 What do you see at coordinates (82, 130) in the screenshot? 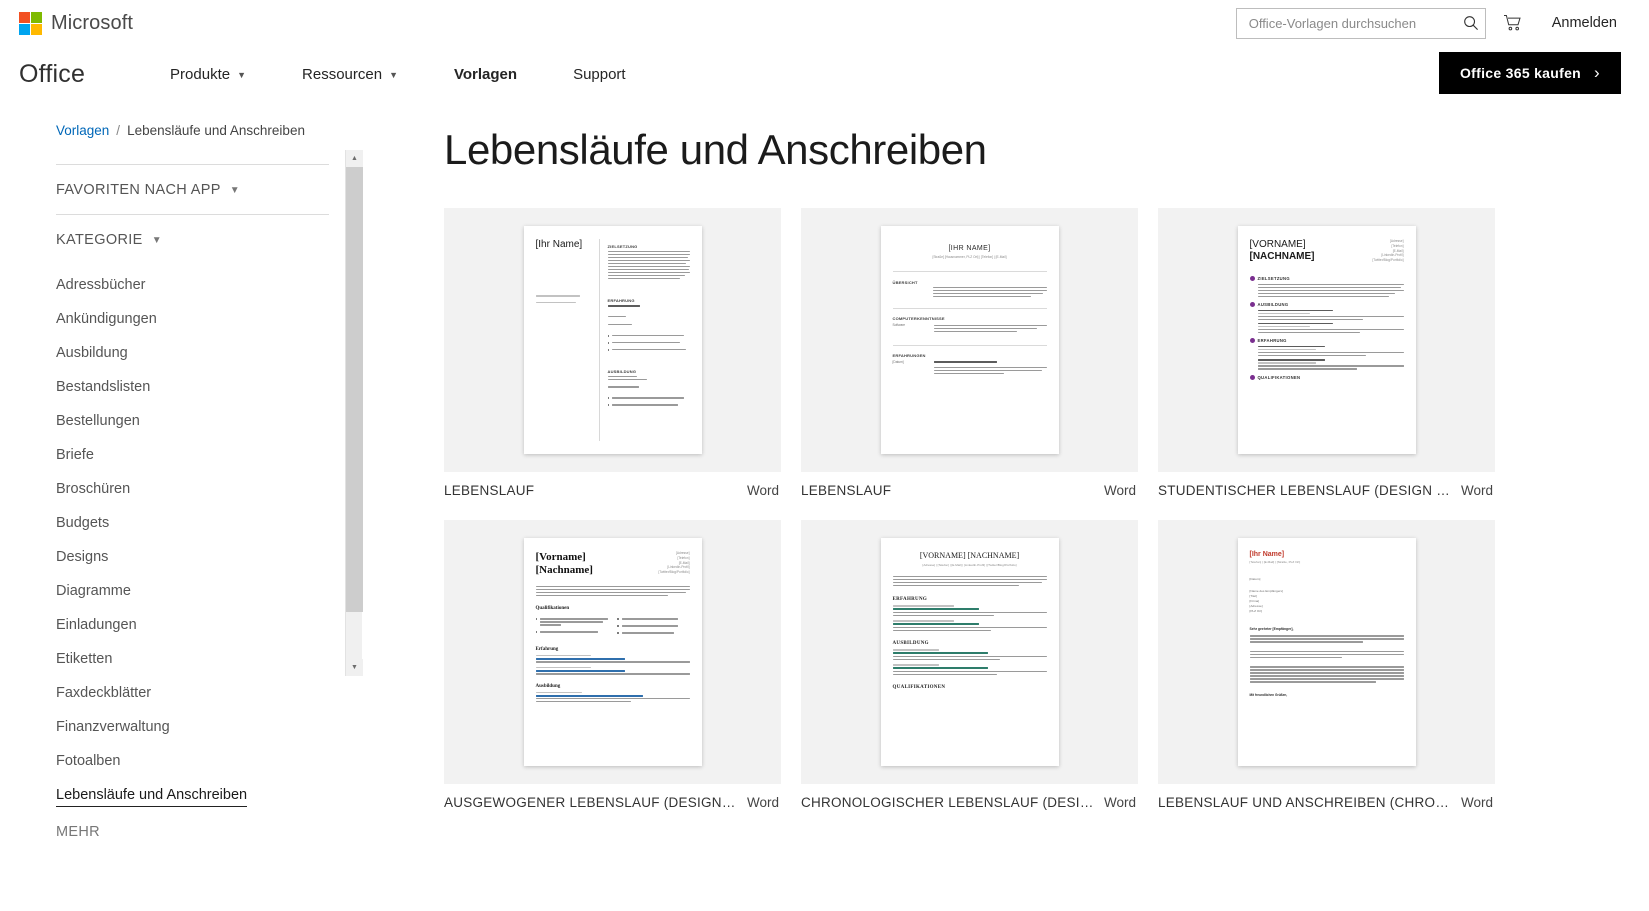
I see `breadcrumb-root-link: Vorlagen` at bounding box center [82, 130].